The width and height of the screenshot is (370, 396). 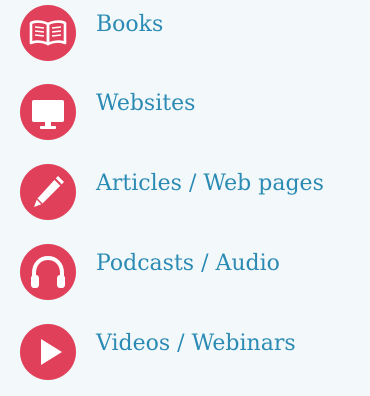 I want to click on resource-label-videos: Videos / Webinars, so click(x=196, y=344).